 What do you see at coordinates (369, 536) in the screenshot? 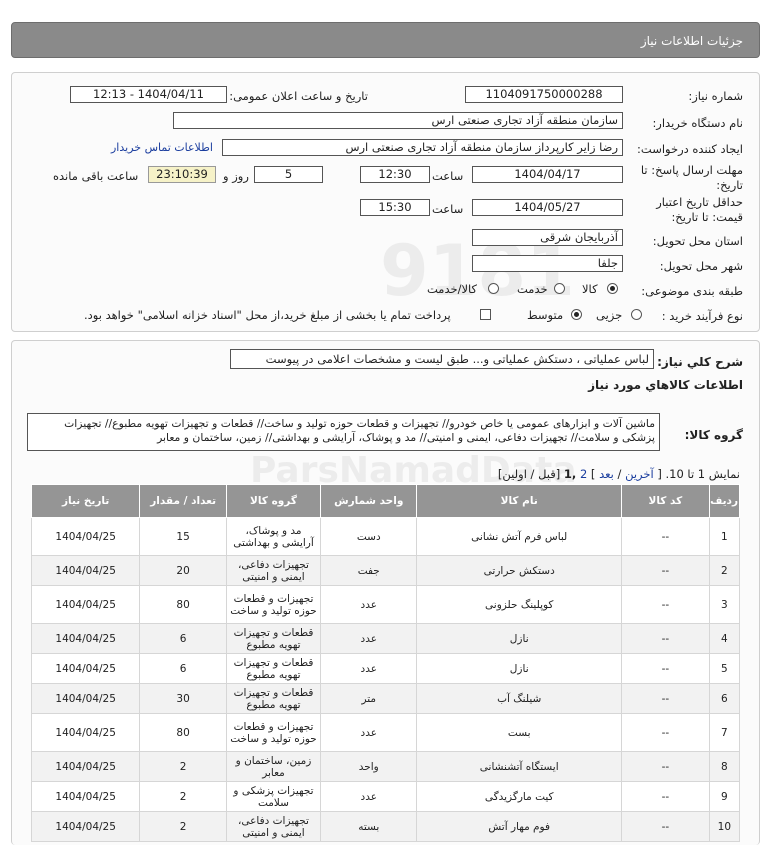
I see `cell-unit: دست` at bounding box center [369, 536].